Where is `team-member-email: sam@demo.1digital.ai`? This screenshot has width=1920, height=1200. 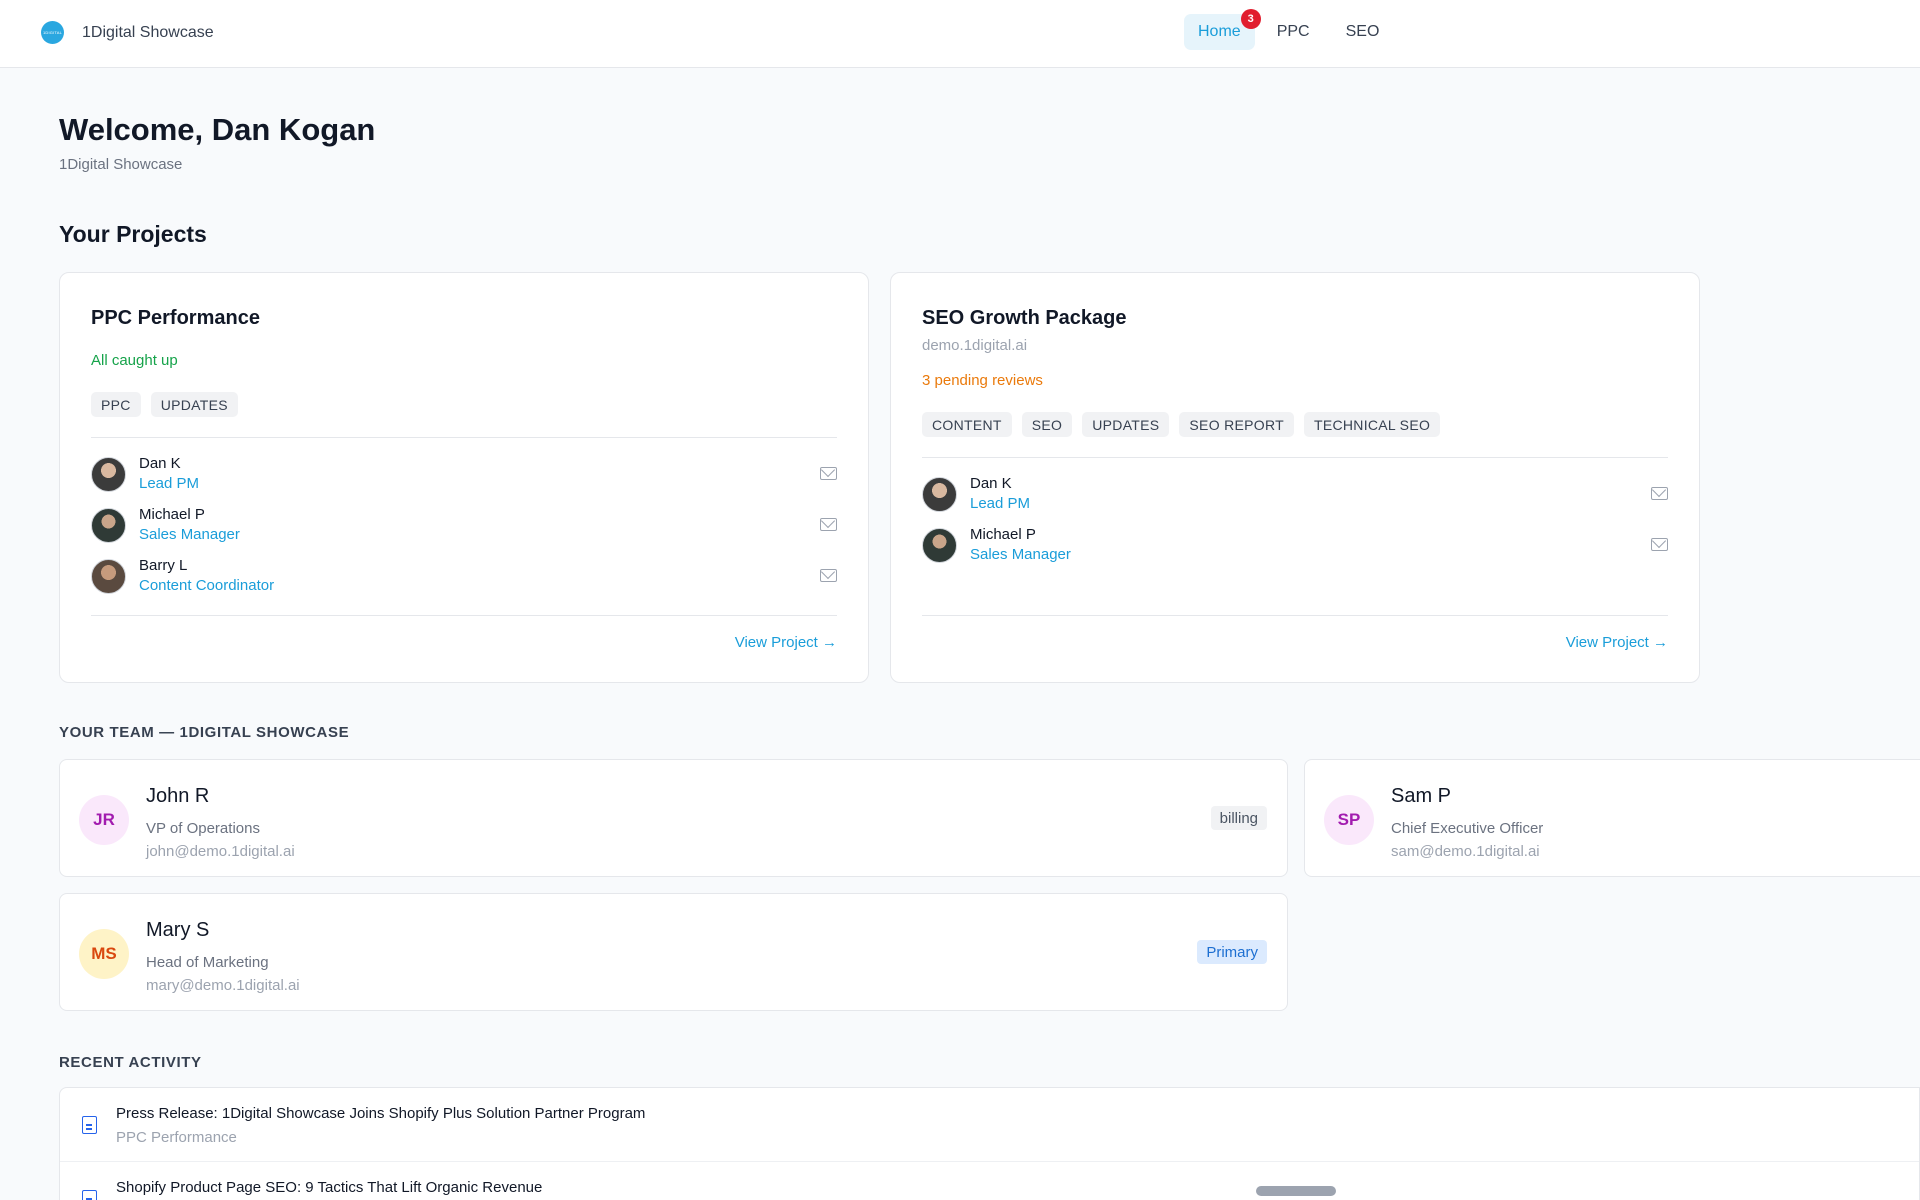 team-member-email: sam@demo.1digital.ai is located at coordinates (1465, 851).